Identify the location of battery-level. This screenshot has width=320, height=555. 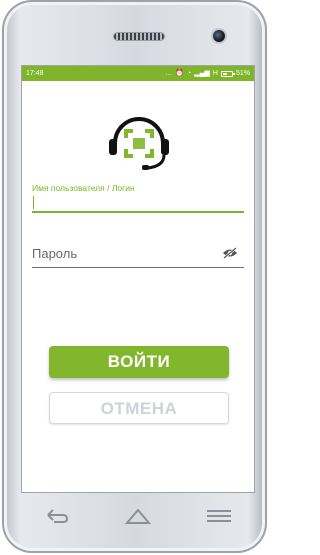
(224, 73).